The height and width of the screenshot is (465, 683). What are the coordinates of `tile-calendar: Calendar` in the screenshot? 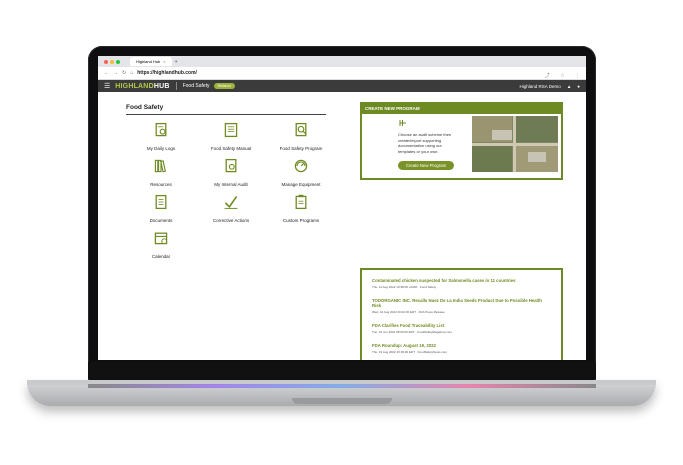 It's located at (161, 244).